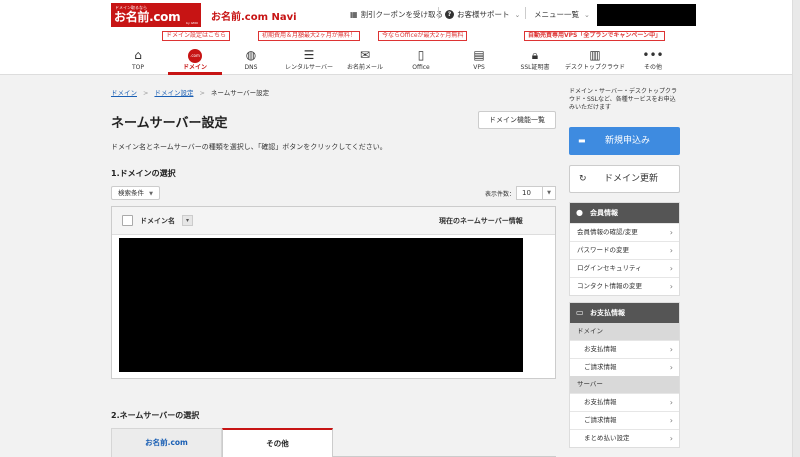 Image resolution: width=800 pixels, height=457 pixels. Describe the element at coordinates (607, 232) in the screenshot. I see `member-info-link-label: 会員情報の確認/変更` at that location.